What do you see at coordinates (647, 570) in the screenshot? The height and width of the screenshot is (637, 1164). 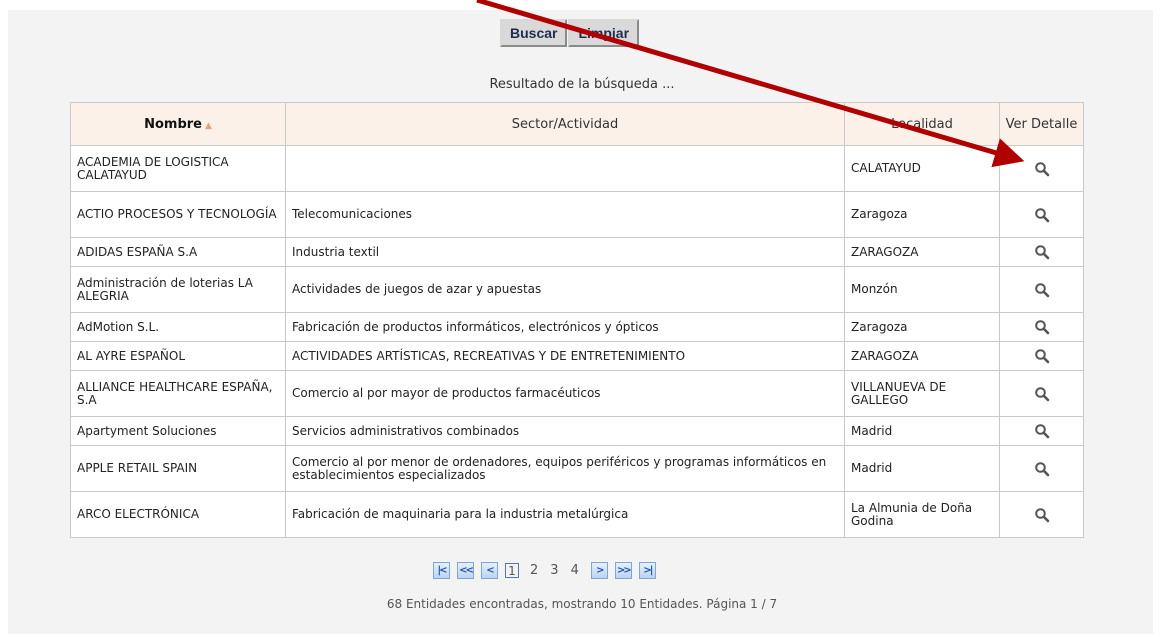 I see `last-page-button: >|` at bounding box center [647, 570].